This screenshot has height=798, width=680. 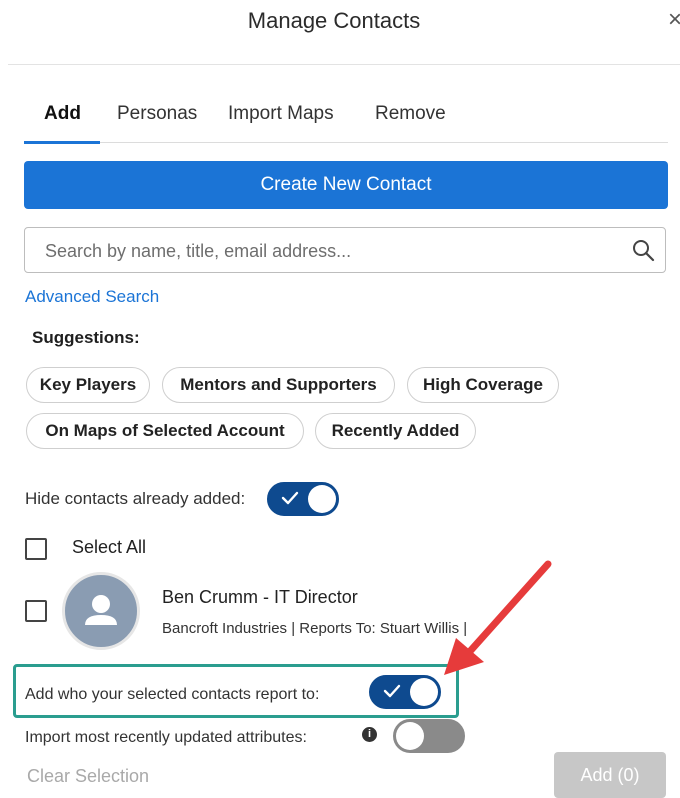 What do you see at coordinates (62, 142) in the screenshot?
I see `active-tab-indicator` at bounding box center [62, 142].